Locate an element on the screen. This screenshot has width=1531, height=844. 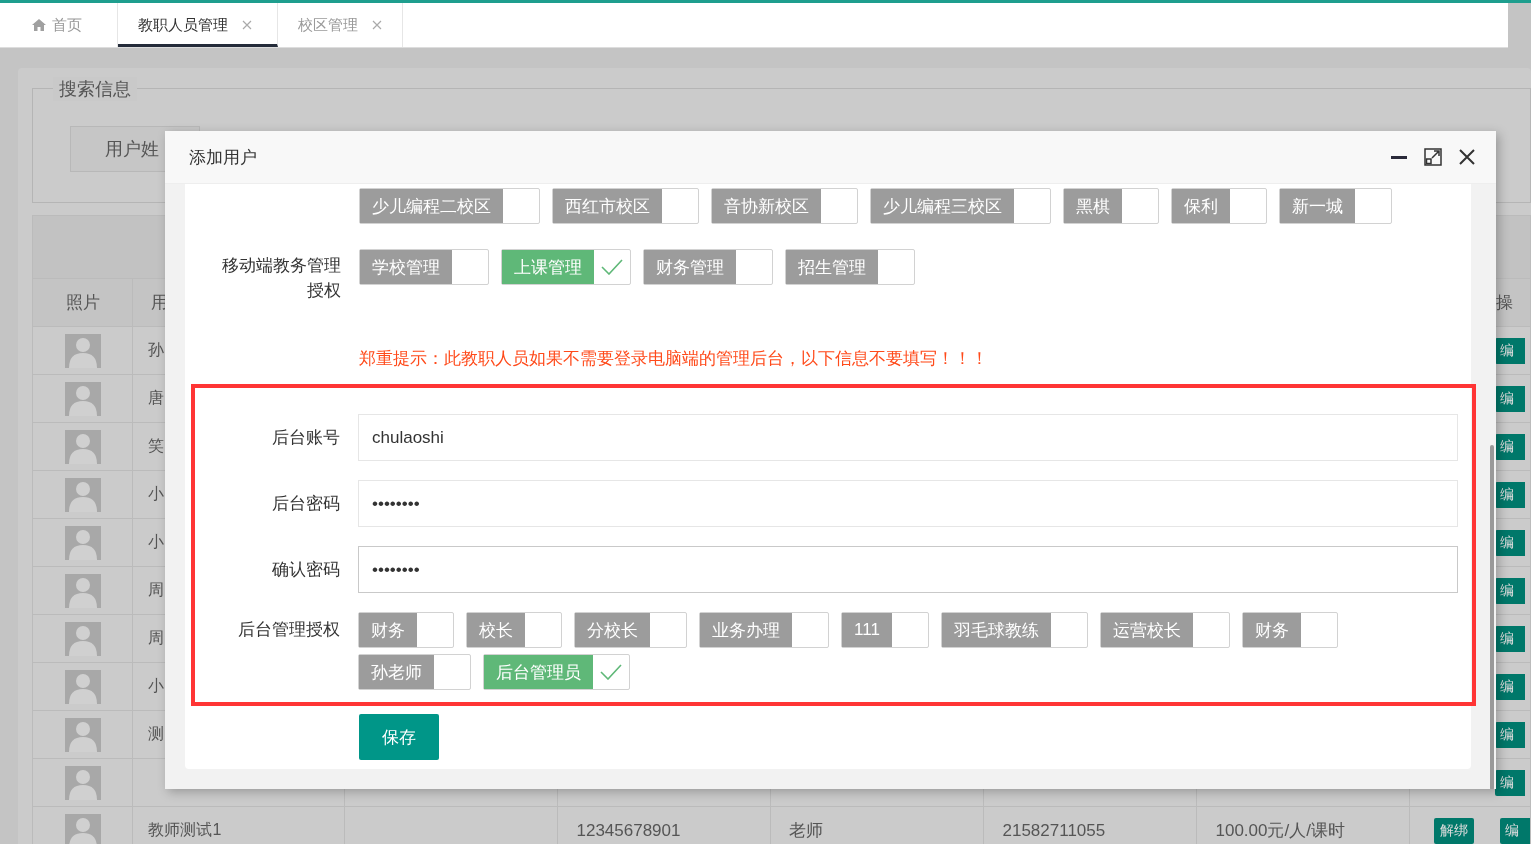
table-cell-text: 测 is located at coordinates (156, 734).